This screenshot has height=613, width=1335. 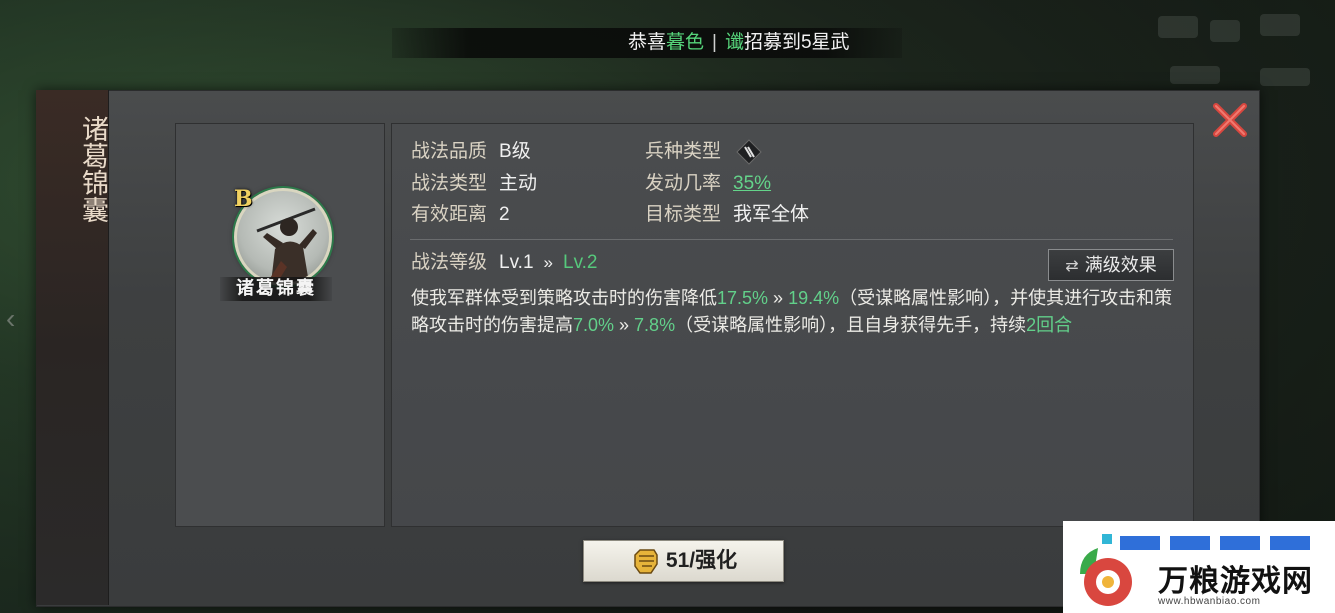 What do you see at coordinates (449, 151) in the screenshot?
I see `quality-label: 战法品质` at bounding box center [449, 151].